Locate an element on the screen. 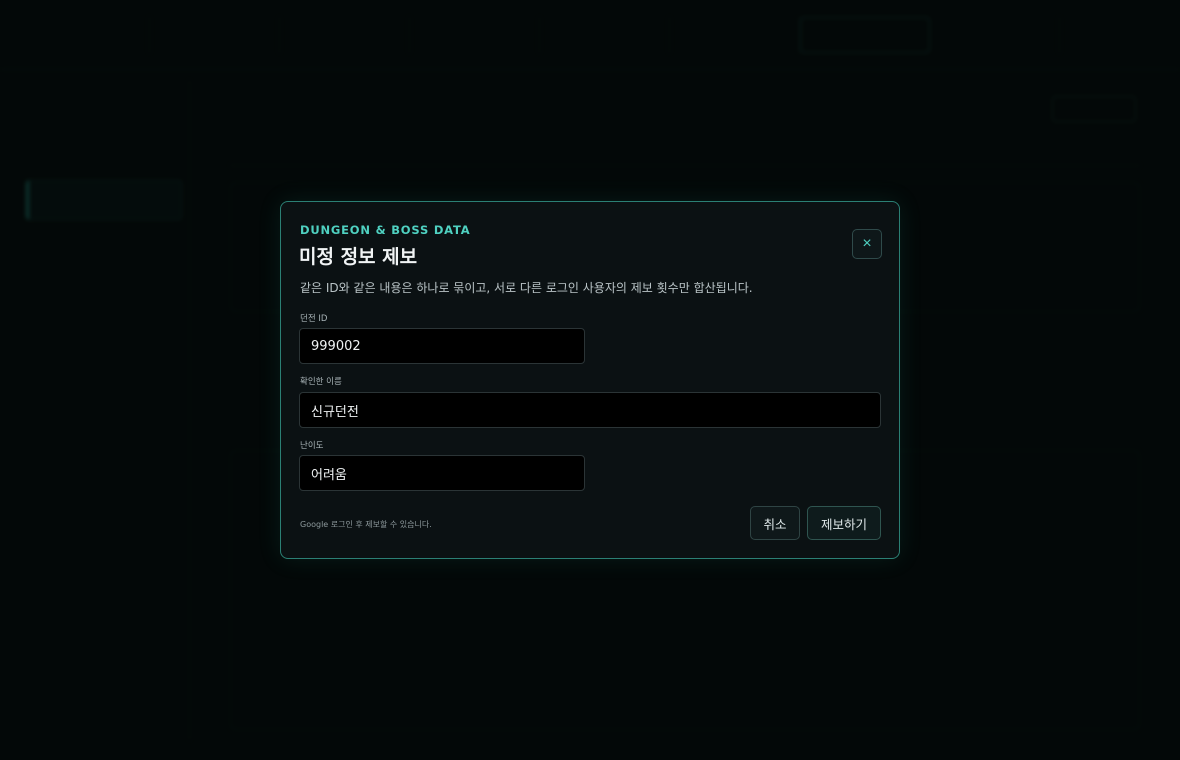 Image resolution: width=1180 pixels, height=760 pixels. close-icon: × is located at coordinates (867, 243).